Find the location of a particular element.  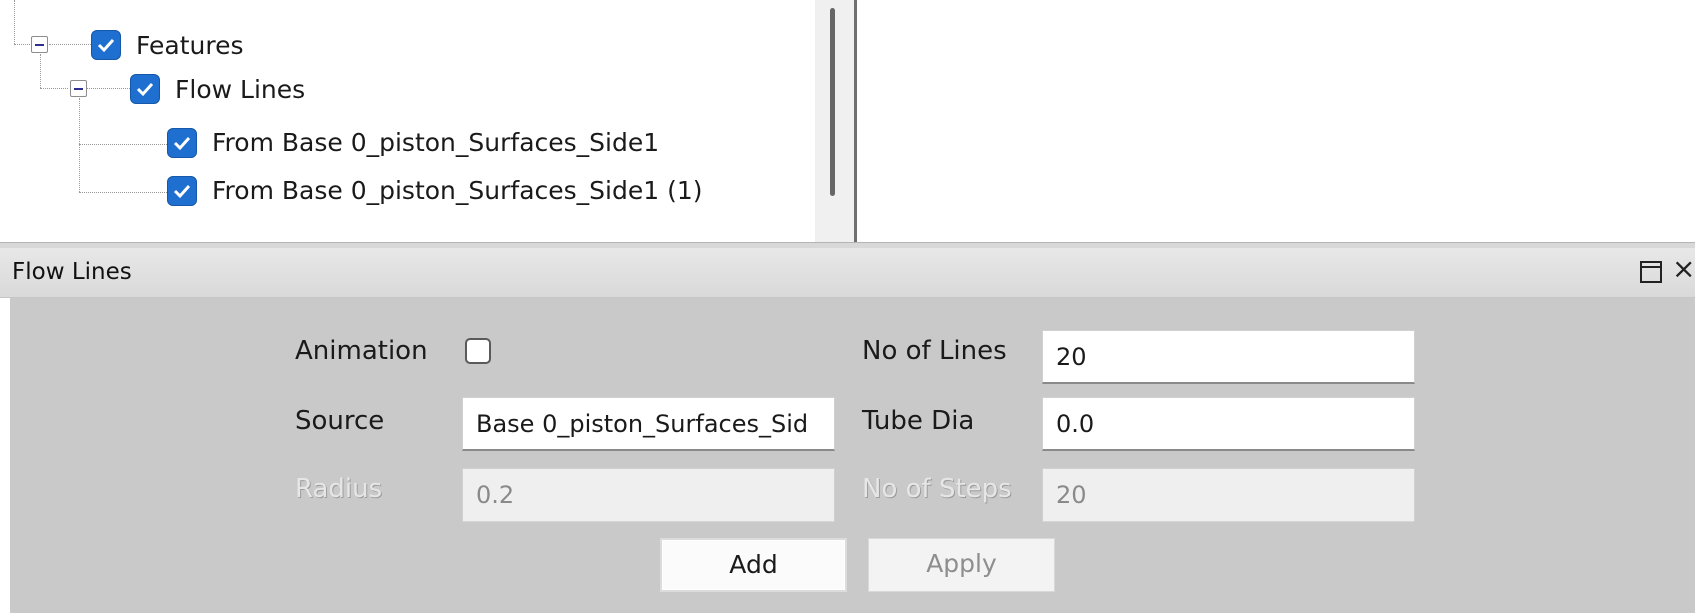

tree-item-side1-copy: From Base 0_piston_Surfaces_Side1 (1) is located at coordinates (457, 191).